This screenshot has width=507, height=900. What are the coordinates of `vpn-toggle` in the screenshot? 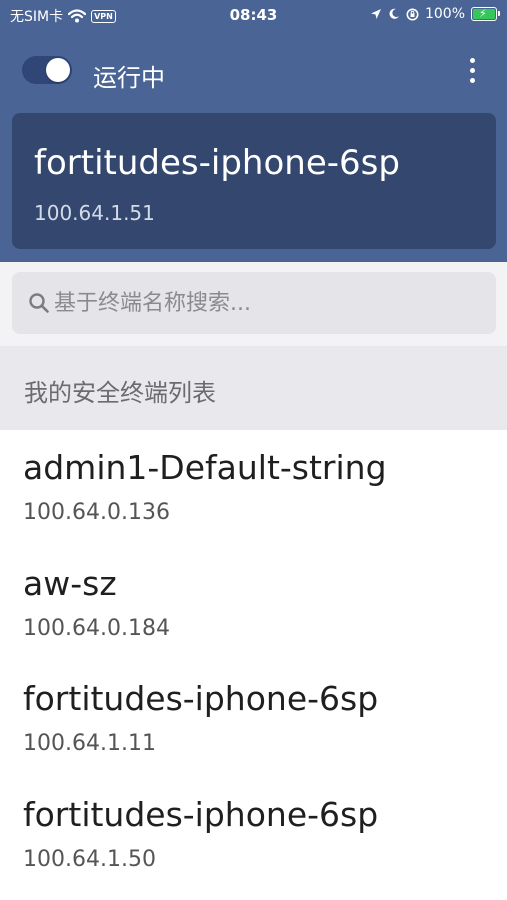 It's located at (47, 70).